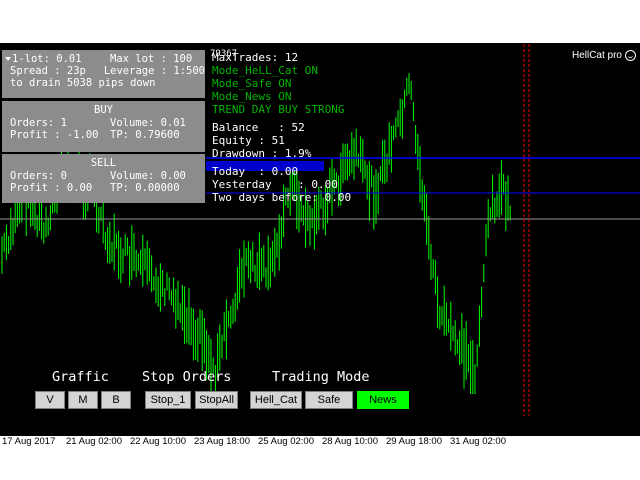  What do you see at coordinates (38, 176) in the screenshot?
I see `sell-orders: Orders: 0` at bounding box center [38, 176].